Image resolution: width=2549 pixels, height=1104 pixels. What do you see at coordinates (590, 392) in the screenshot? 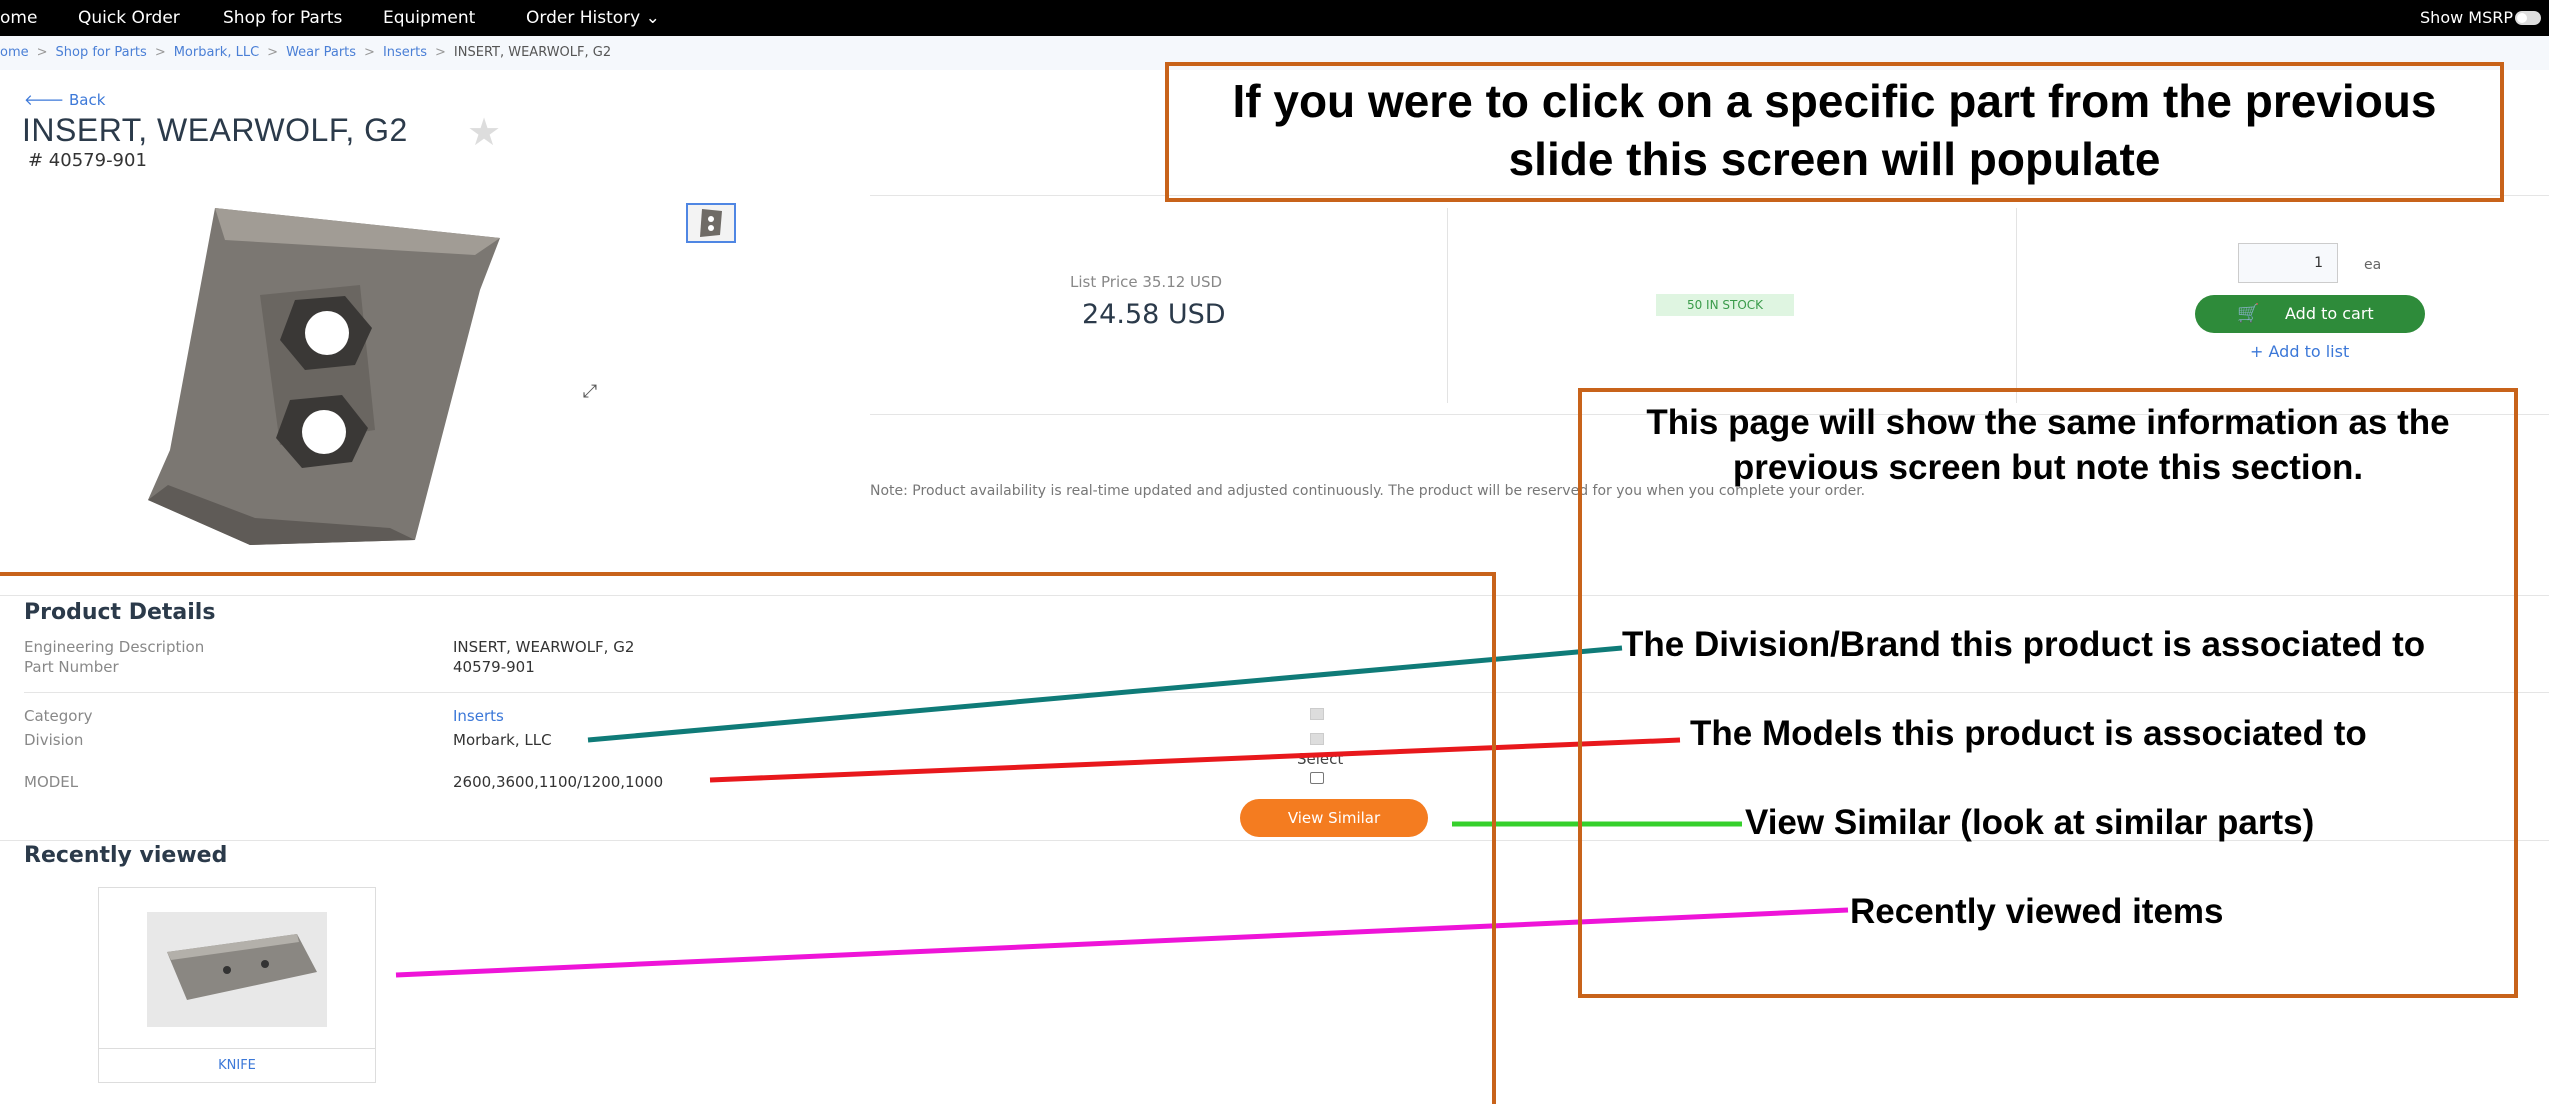
I see `expand-icon: ⤢` at bounding box center [590, 392].